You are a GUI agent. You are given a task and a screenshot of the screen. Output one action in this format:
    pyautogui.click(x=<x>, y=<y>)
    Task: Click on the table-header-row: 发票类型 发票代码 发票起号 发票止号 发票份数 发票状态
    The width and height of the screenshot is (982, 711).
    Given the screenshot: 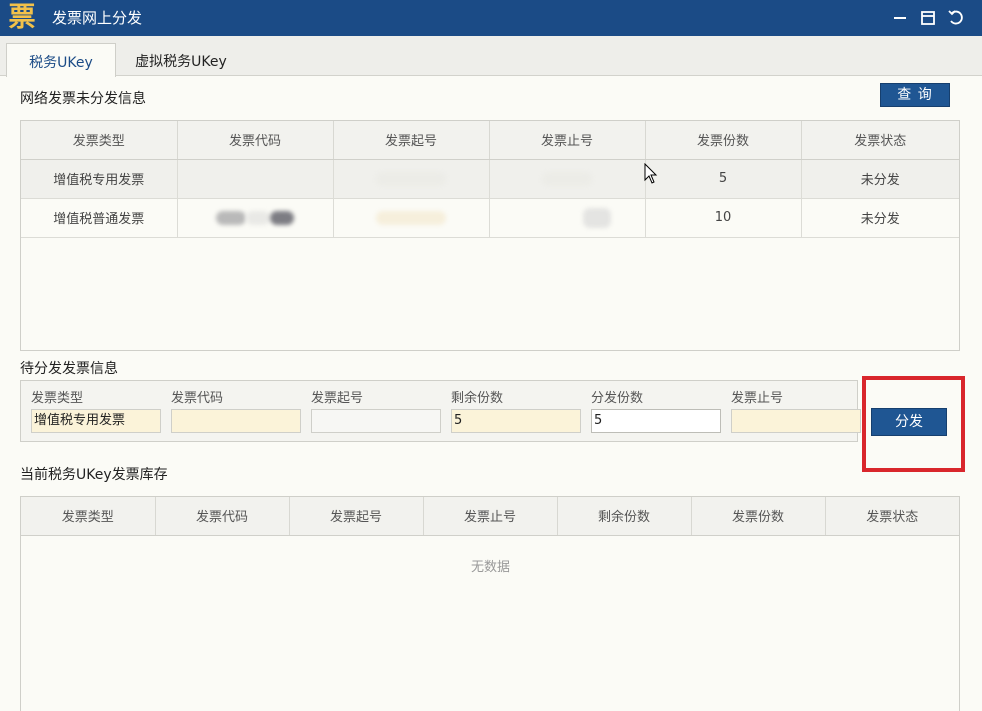 What is the action you would take?
    pyautogui.click(x=490, y=140)
    